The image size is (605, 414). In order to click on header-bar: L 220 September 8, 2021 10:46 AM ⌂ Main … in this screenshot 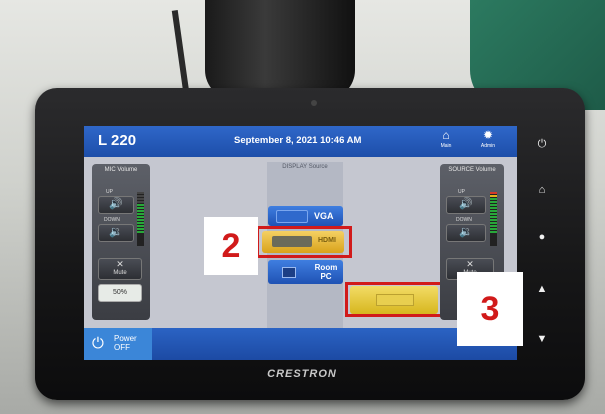, I will do `click(300, 141)`.